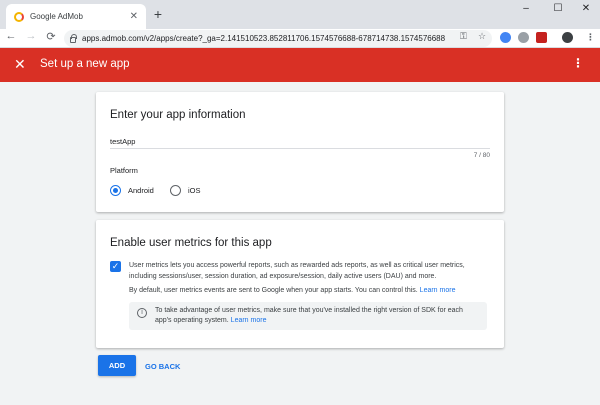 The height and width of the screenshot is (405, 600). What do you see at coordinates (178, 115) in the screenshot?
I see `app-info-heading: Enter your app information` at bounding box center [178, 115].